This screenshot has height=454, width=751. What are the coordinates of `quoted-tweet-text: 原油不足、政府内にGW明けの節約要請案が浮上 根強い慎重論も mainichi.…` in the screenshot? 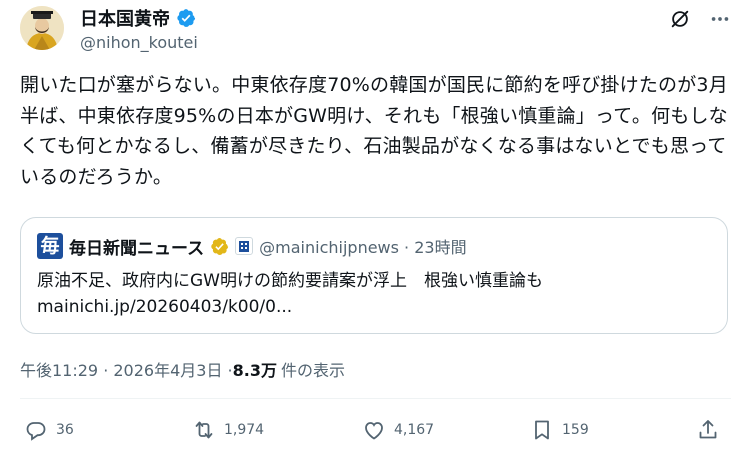 It's located at (290, 294).